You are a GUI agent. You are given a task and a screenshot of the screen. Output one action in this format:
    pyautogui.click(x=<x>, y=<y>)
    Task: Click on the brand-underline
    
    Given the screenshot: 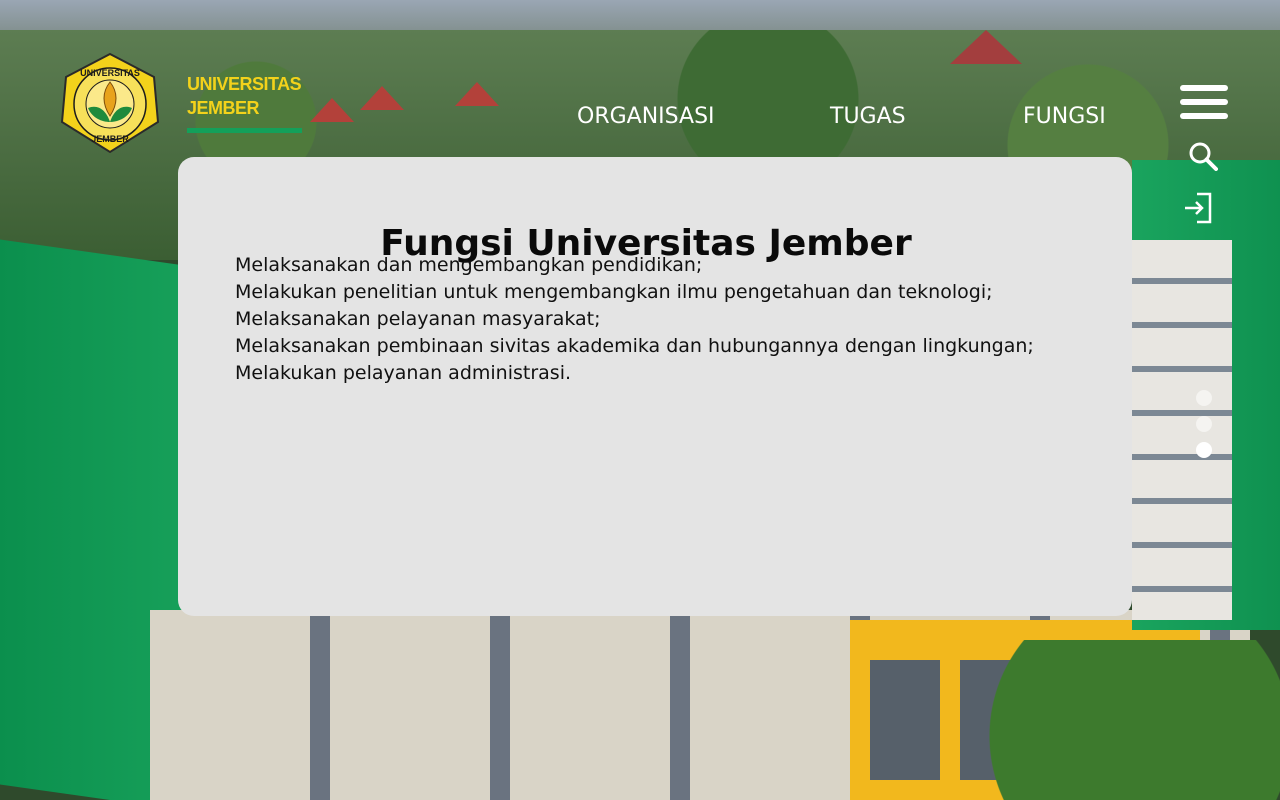 What is the action you would take?
    pyautogui.click(x=244, y=130)
    